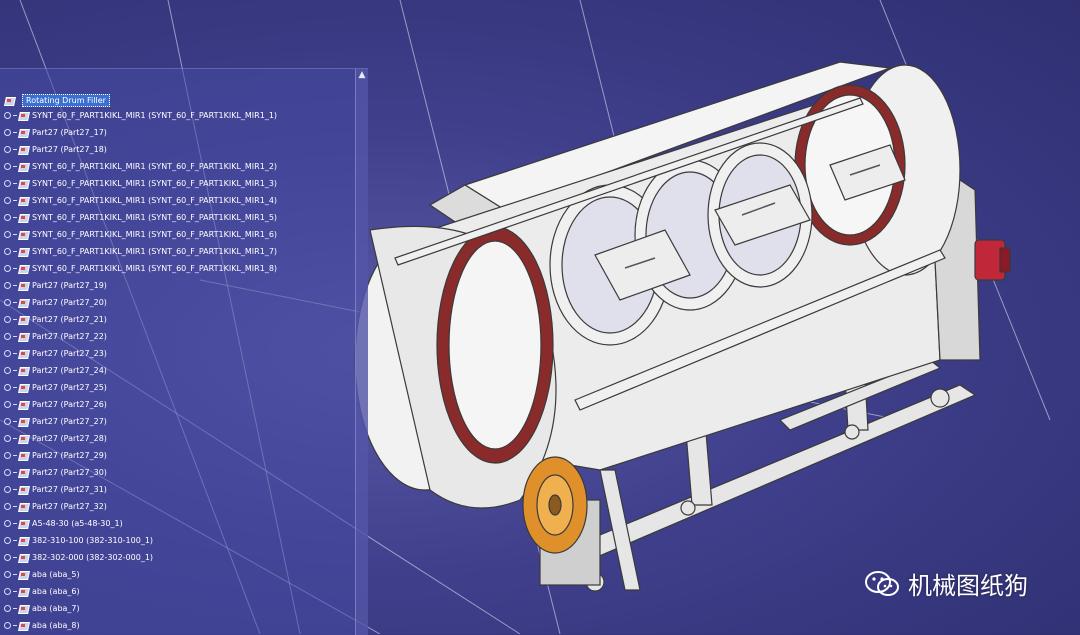 This screenshot has height=635, width=1080. Describe the element at coordinates (77, 523) in the screenshot. I see `tree-item-label: A5-48-30 (a5-48-30_1)` at that location.